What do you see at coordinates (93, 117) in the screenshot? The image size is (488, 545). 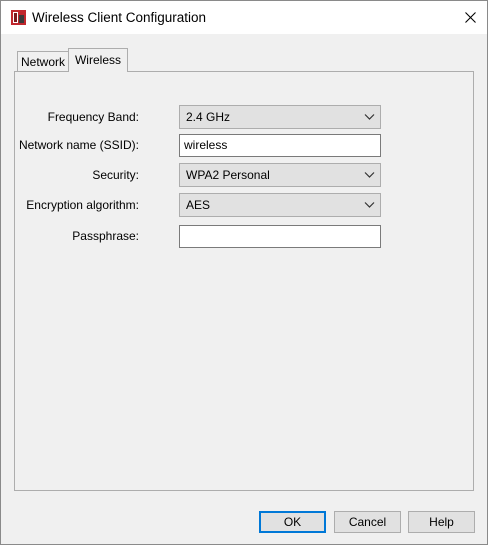 I see `frequency-band-label: Frequency Band:` at bounding box center [93, 117].